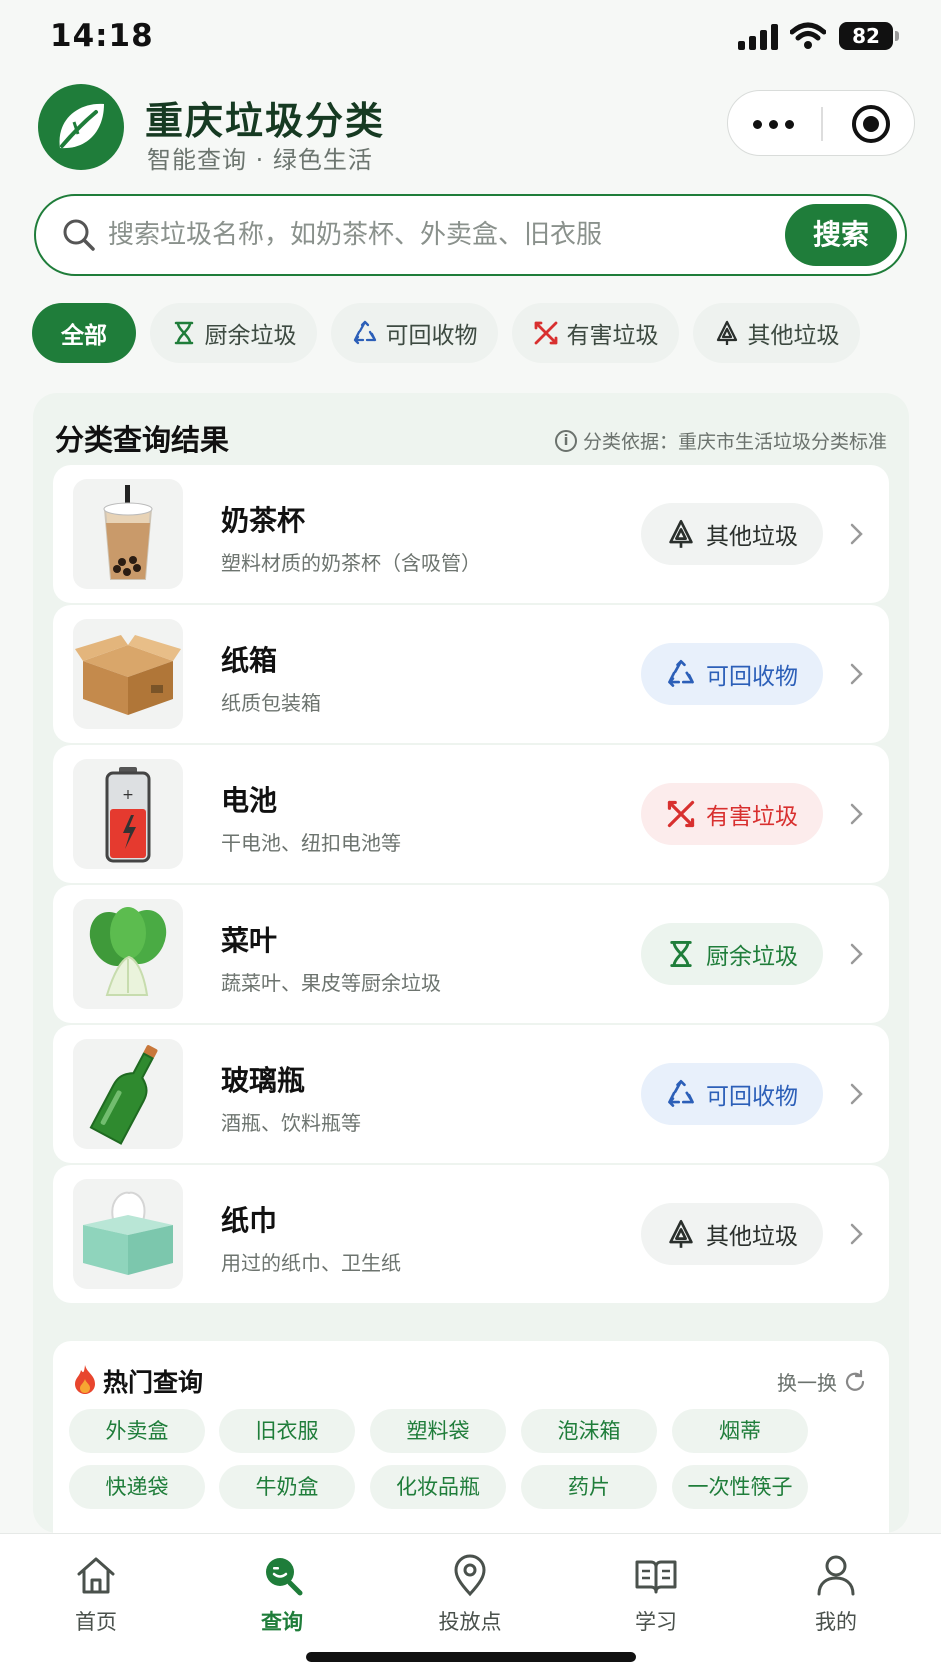  Describe the element at coordinates (96, 1622) in the screenshot. I see `tab-label: 首页` at that location.